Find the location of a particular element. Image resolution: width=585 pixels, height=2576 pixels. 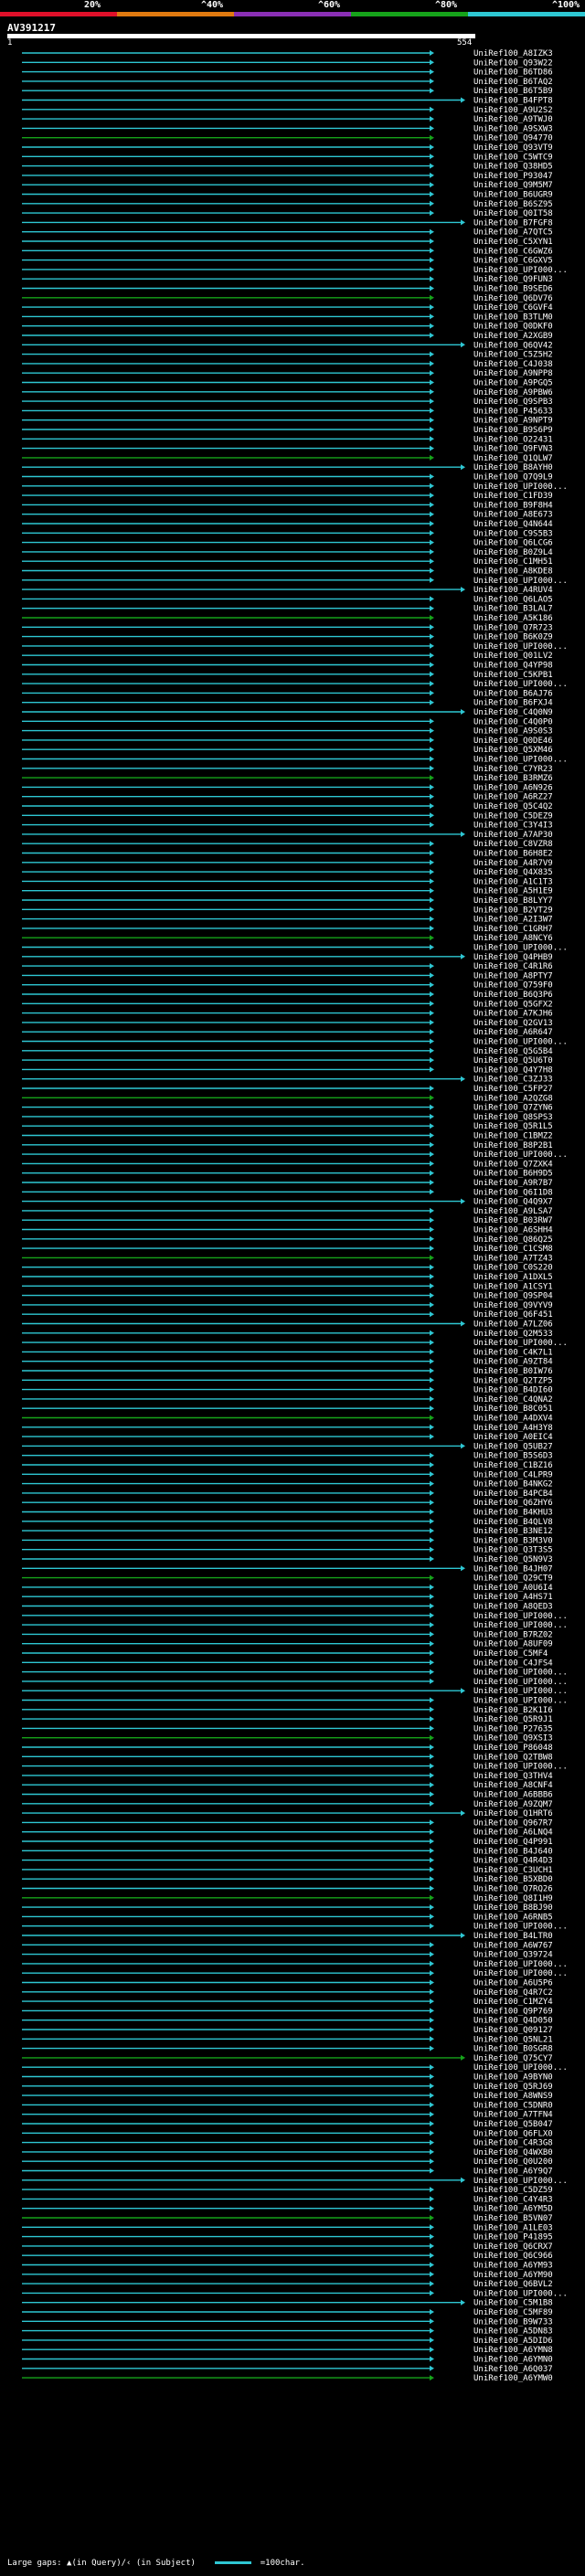

hit-label: UniRef100_A9TWJ0 is located at coordinates (513, 119).